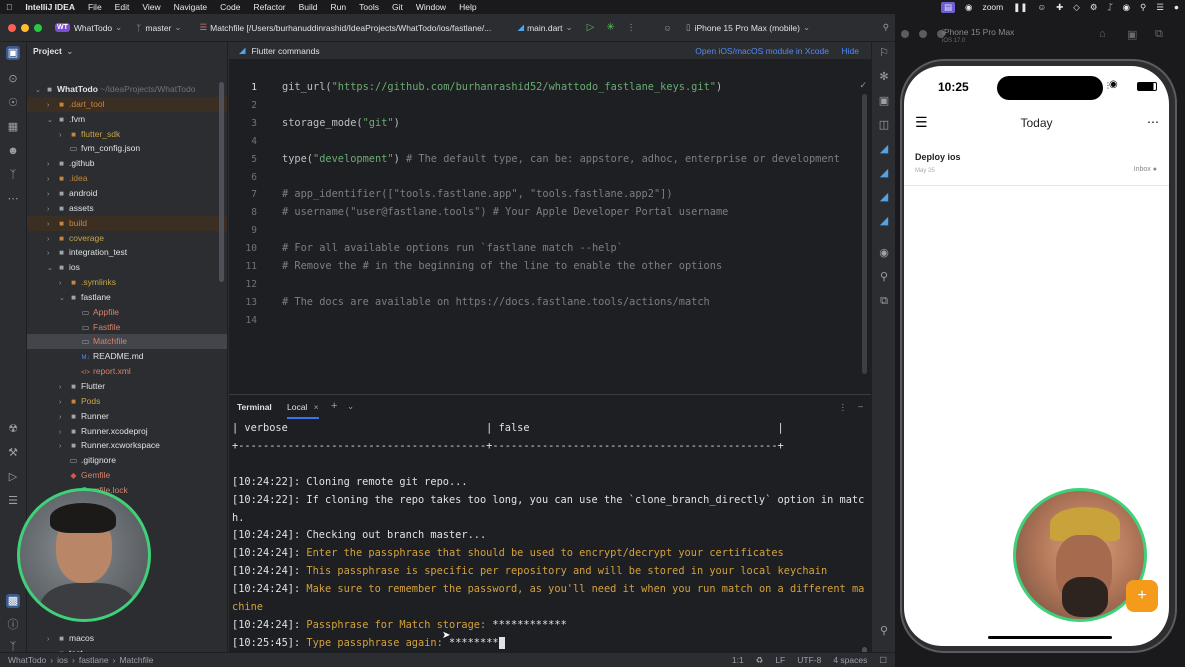 The image size is (1185, 667). What do you see at coordinates (883, 660) in the screenshot?
I see `lock-icon: ☐` at bounding box center [883, 660].